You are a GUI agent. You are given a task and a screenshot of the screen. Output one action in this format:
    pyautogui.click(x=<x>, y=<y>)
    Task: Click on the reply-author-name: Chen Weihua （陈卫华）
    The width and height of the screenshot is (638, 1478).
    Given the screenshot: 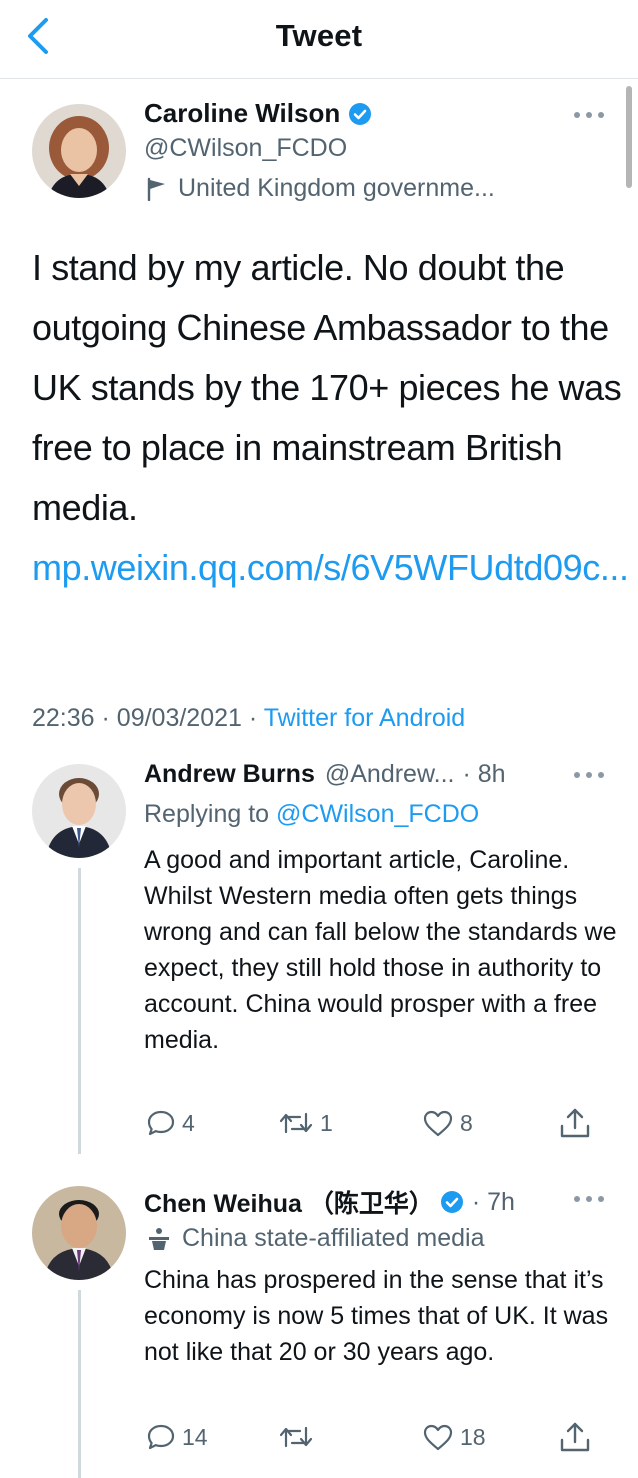 What is the action you would take?
    pyautogui.click(x=289, y=1202)
    